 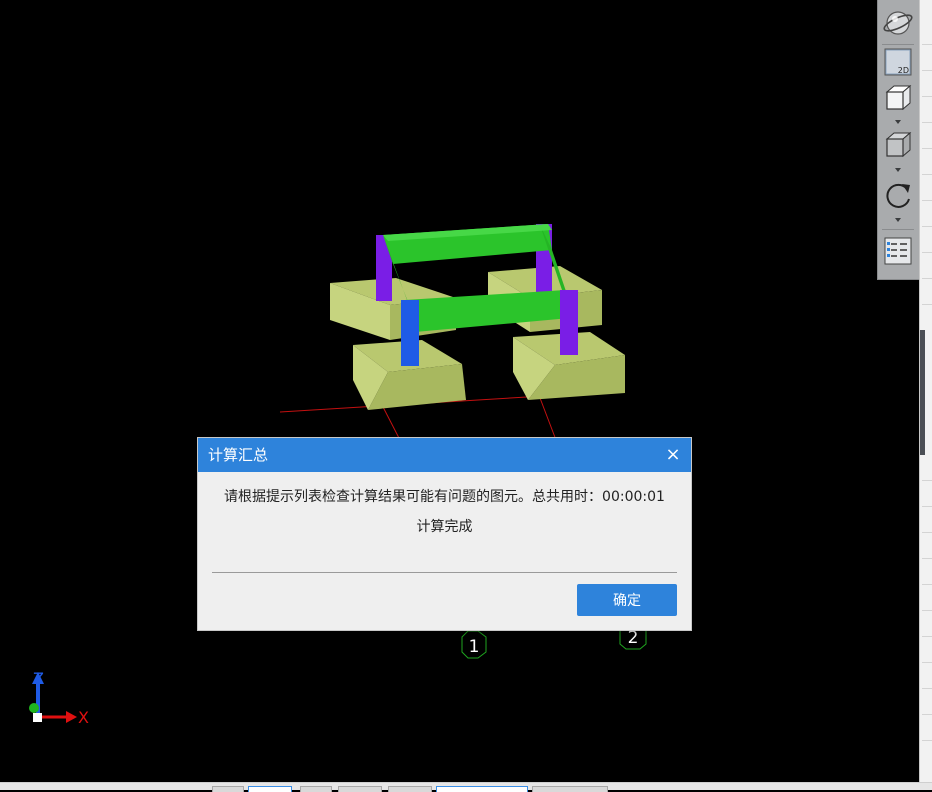 I want to click on status-bar, so click(x=466, y=787).